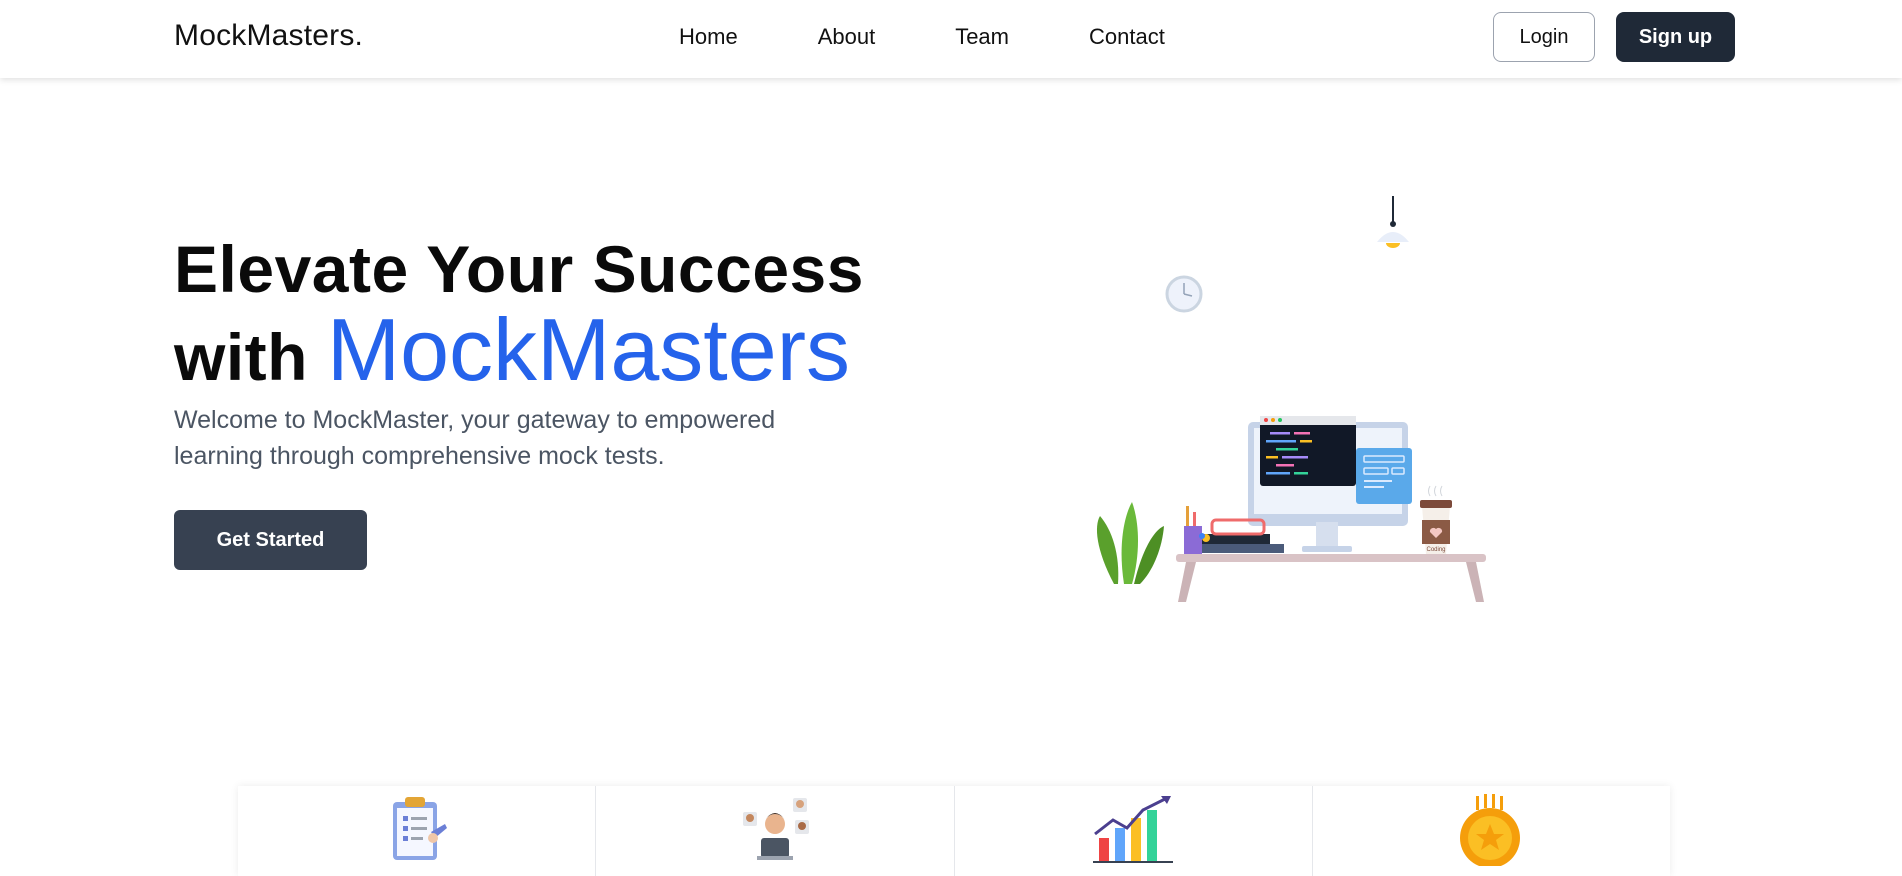  What do you see at coordinates (268, 36) in the screenshot?
I see `brand-logo: MockMasters.` at bounding box center [268, 36].